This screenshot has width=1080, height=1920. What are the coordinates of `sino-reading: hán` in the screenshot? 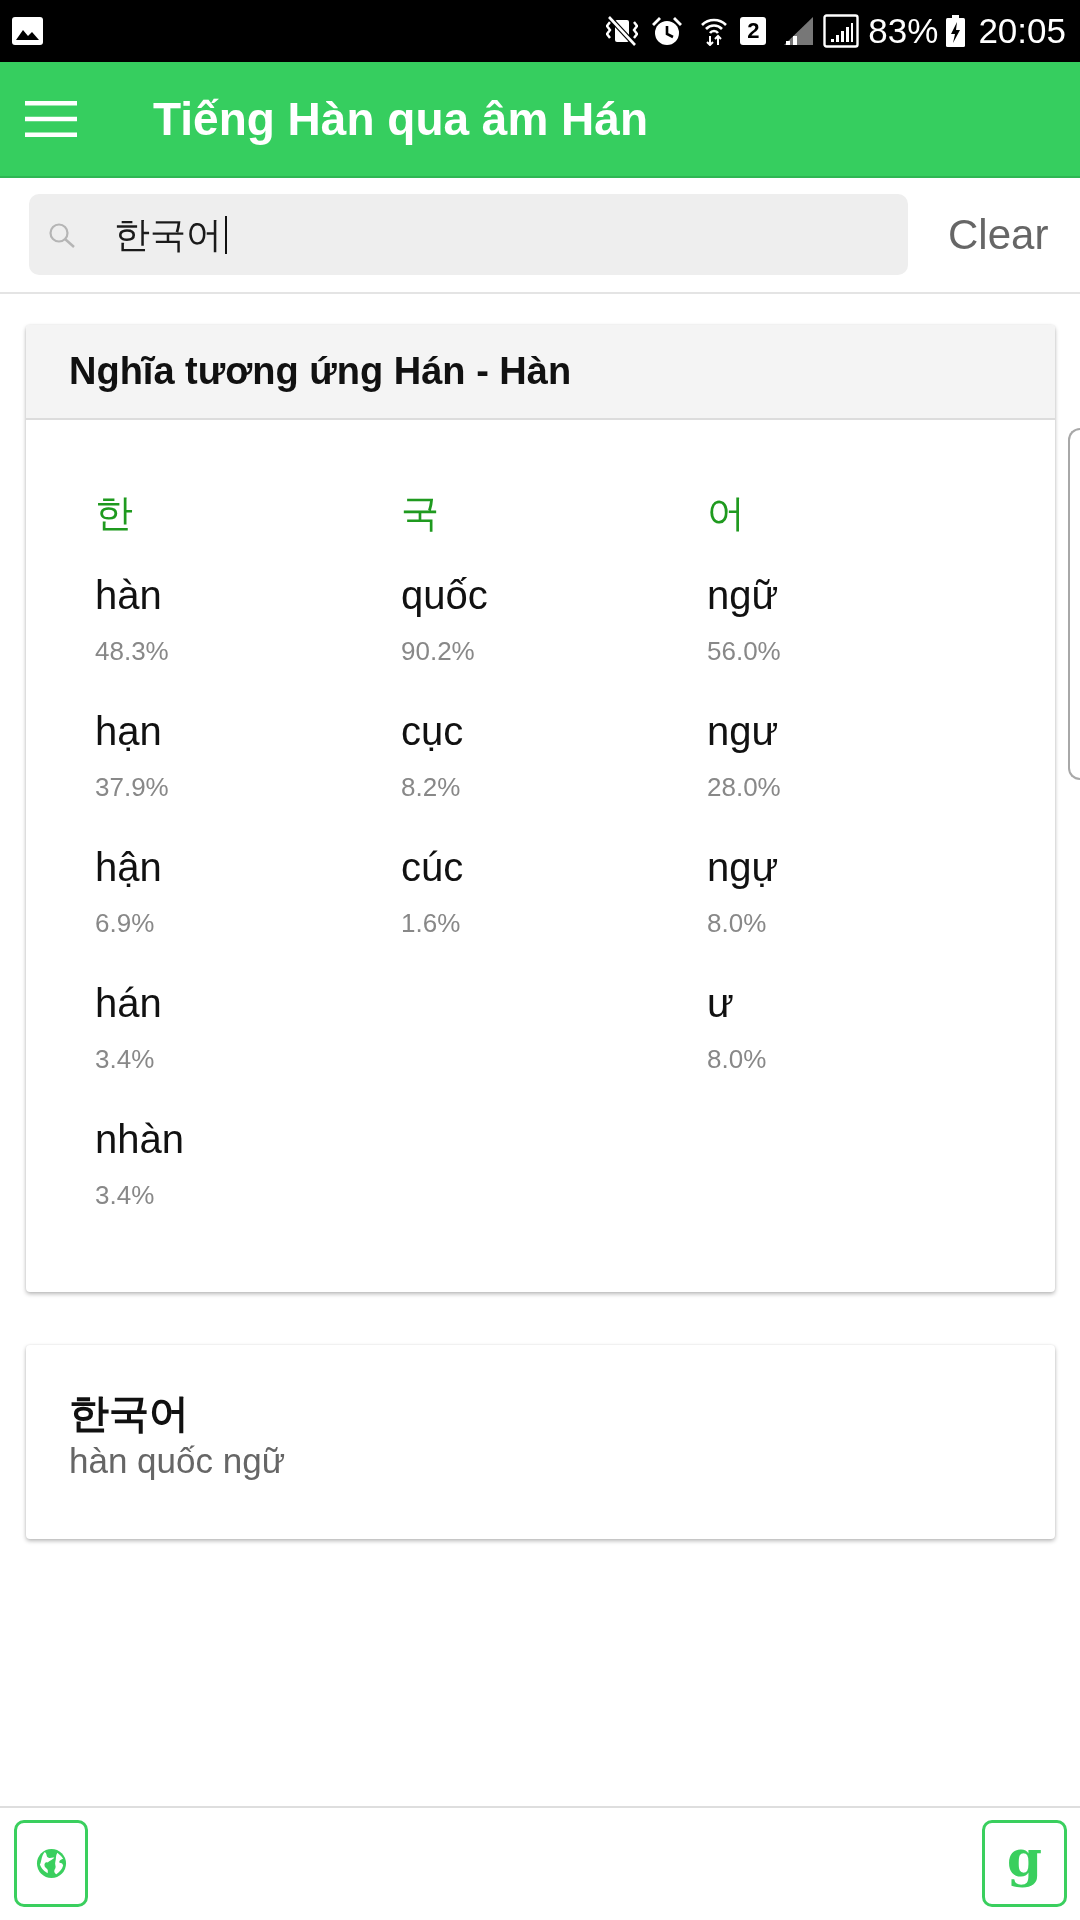 It's located at (128, 1003).